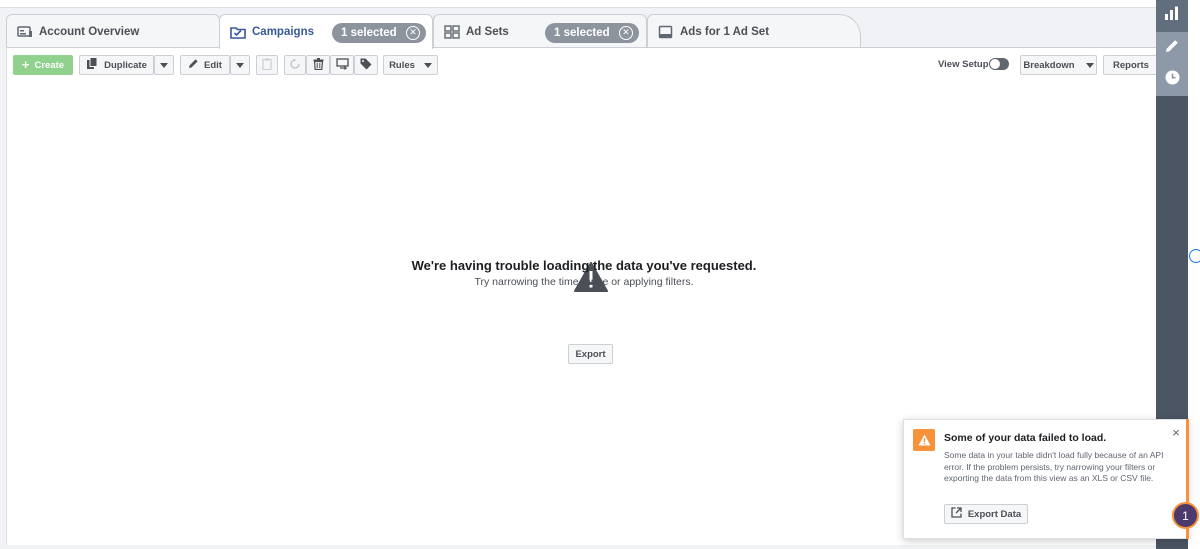 The image size is (1200, 549). I want to click on edit-dropdown-button, so click(240, 65).